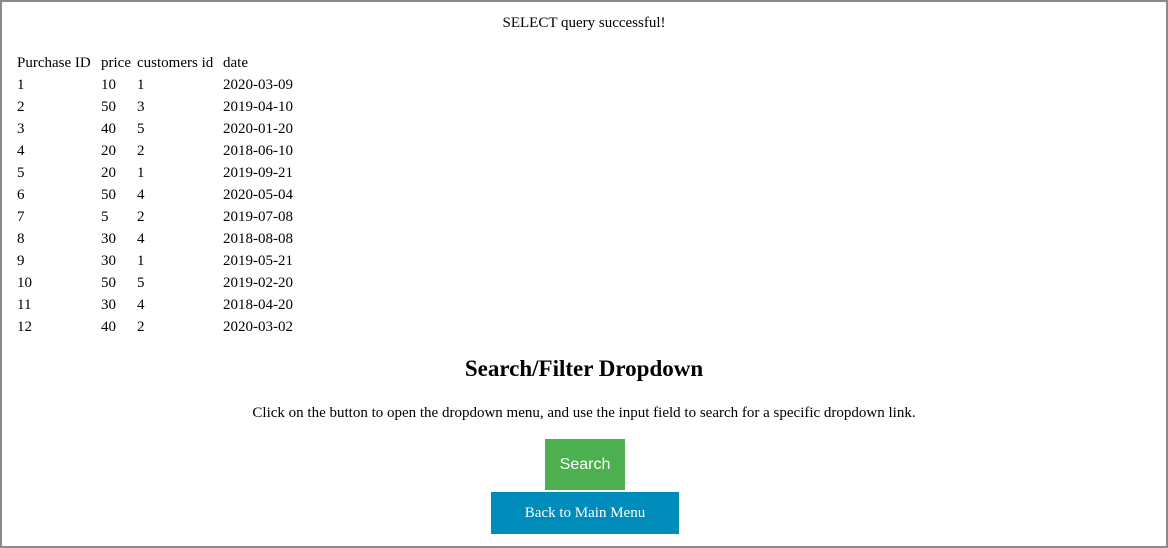 The image size is (1168, 548). What do you see at coordinates (258, 85) in the screenshot?
I see `cell-date: 2020-03-09` at bounding box center [258, 85].